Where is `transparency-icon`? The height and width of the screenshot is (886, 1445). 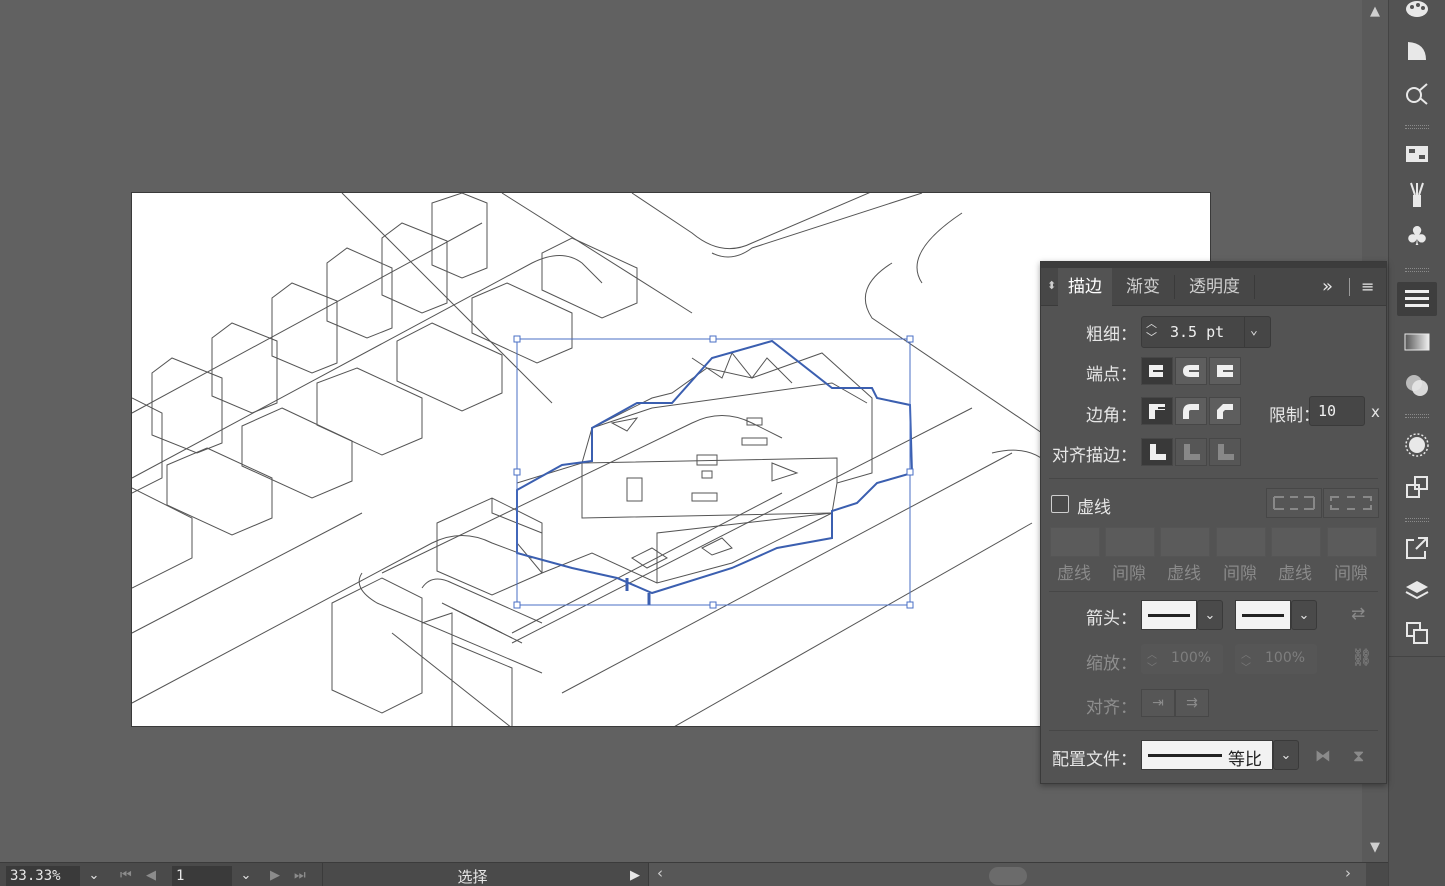 transparency-icon is located at coordinates (1417, 385).